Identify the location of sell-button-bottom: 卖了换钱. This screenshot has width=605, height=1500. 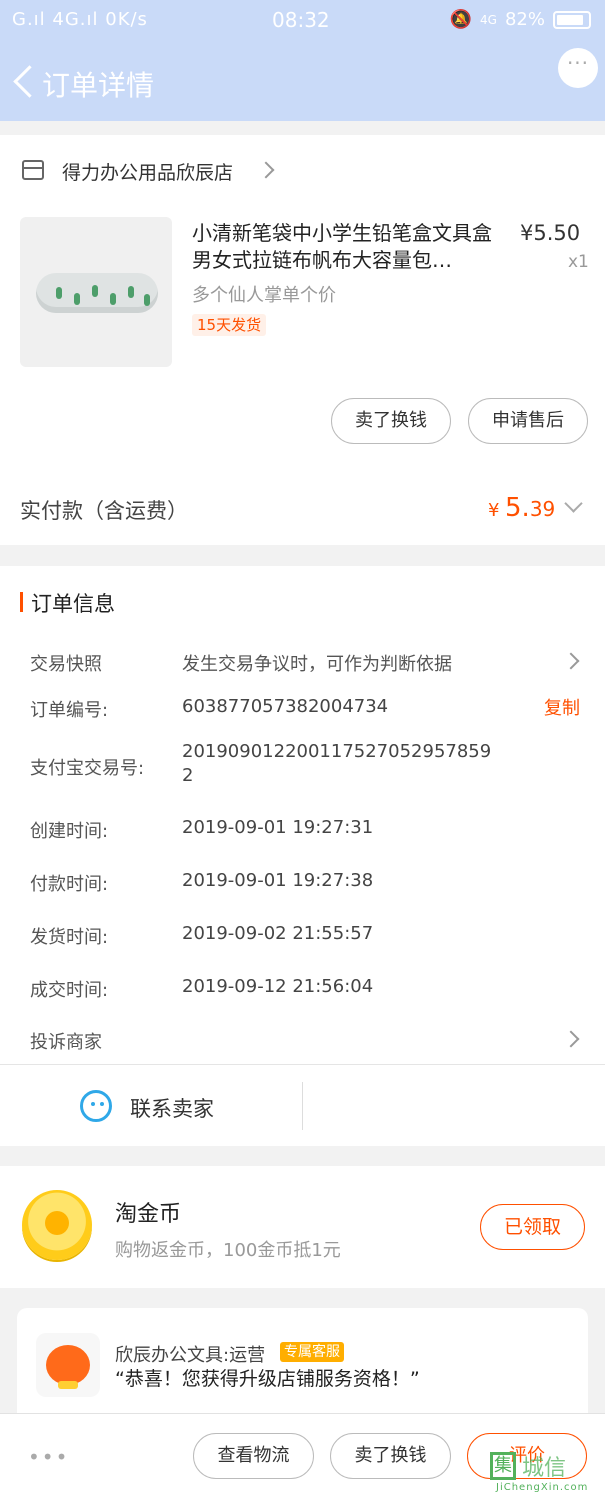
(390, 1456).